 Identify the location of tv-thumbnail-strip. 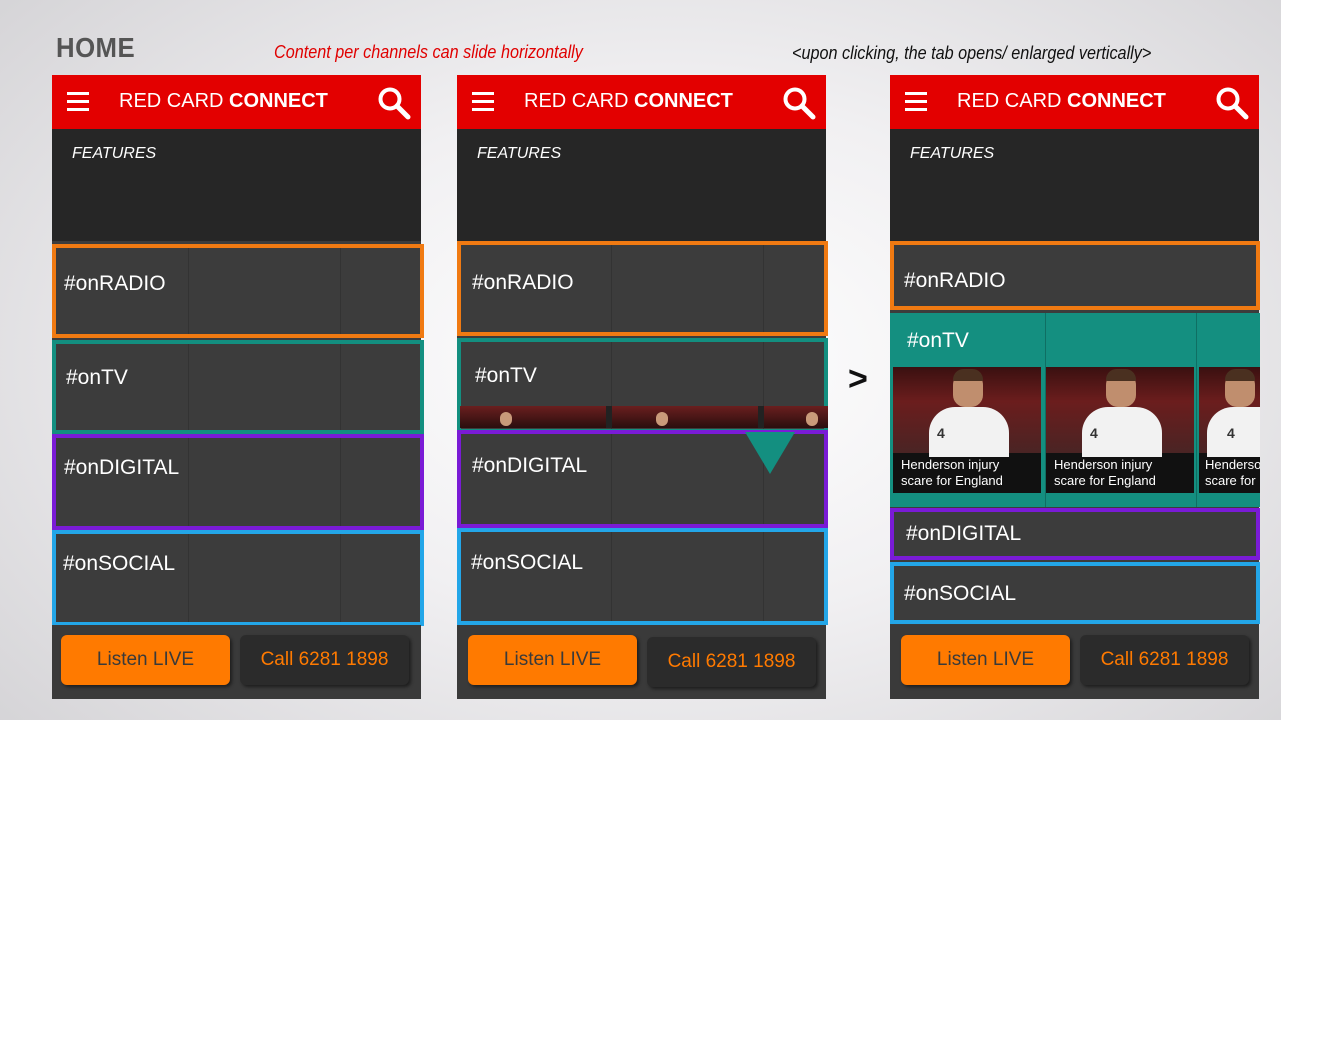
(644, 417).